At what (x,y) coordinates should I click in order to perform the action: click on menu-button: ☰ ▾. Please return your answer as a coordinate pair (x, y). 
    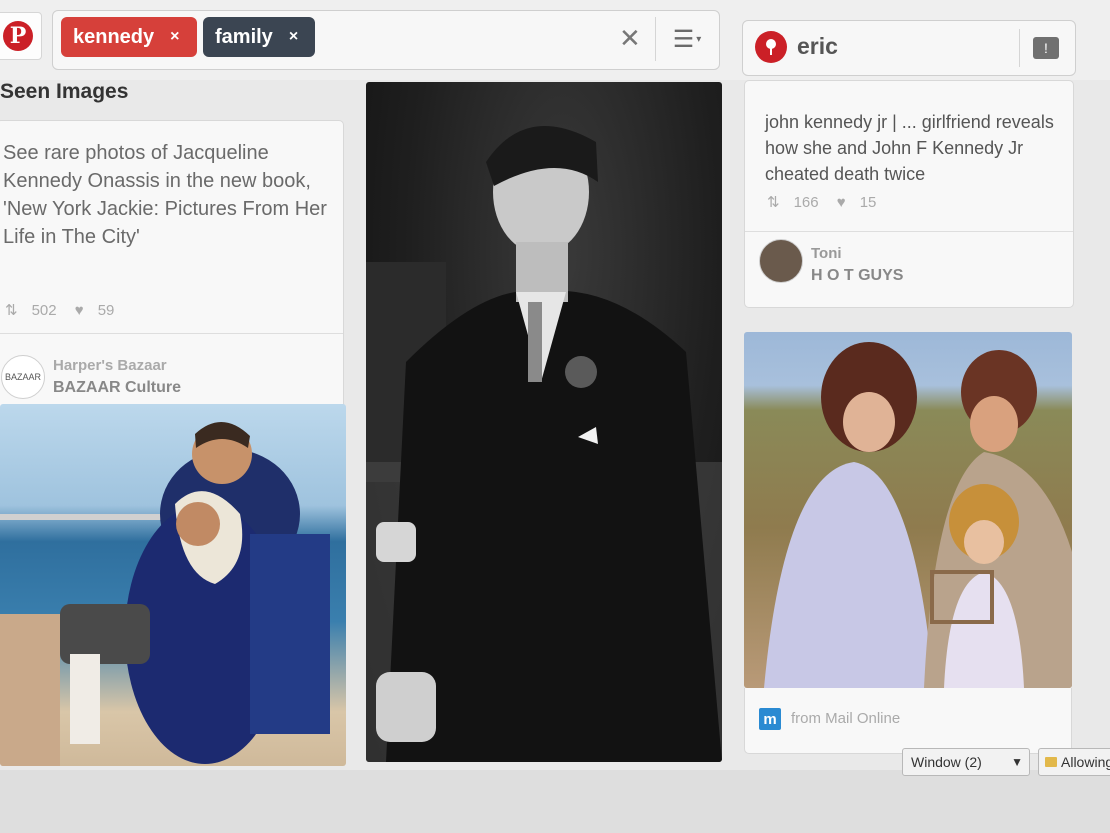
    Looking at the image, I should click on (686, 39).